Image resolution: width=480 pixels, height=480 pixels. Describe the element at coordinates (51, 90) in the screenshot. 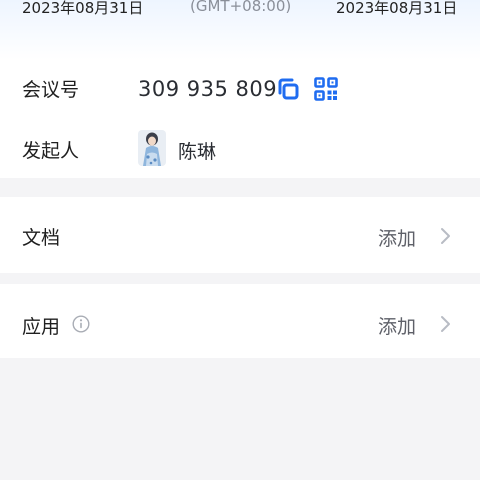

I see `meeting-id-label: 会议号` at that location.